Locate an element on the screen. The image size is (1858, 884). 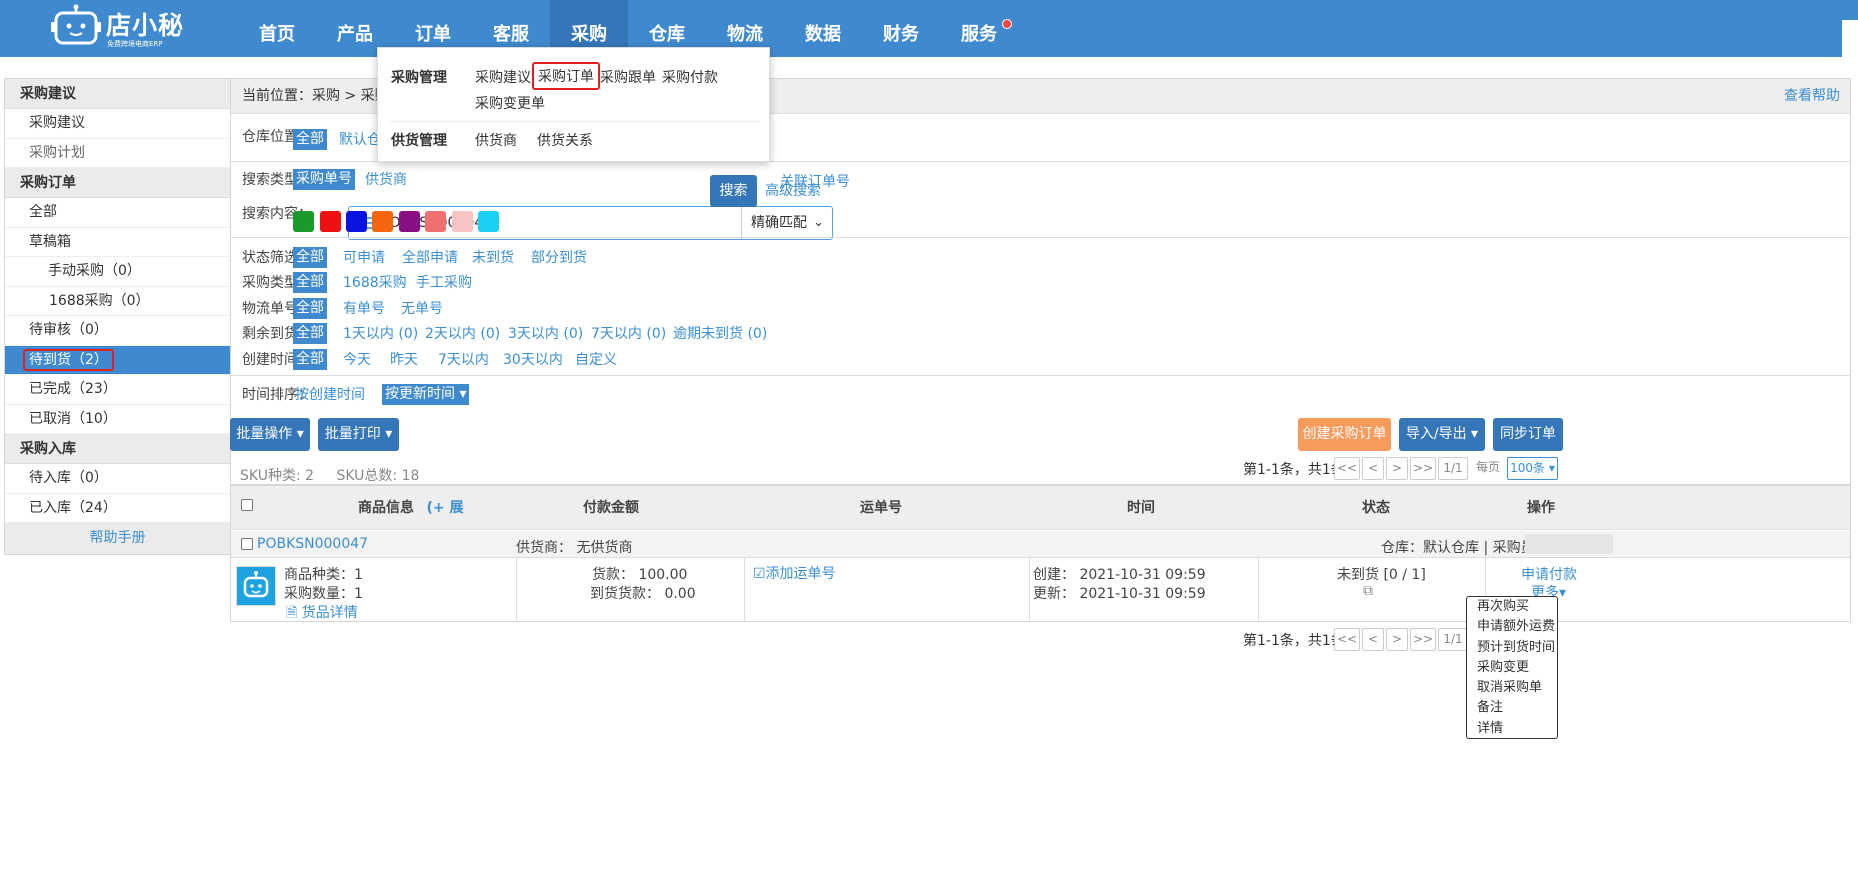
sidebar-item-to-inbound: 待入库（0） is located at coordinates (117, 479).